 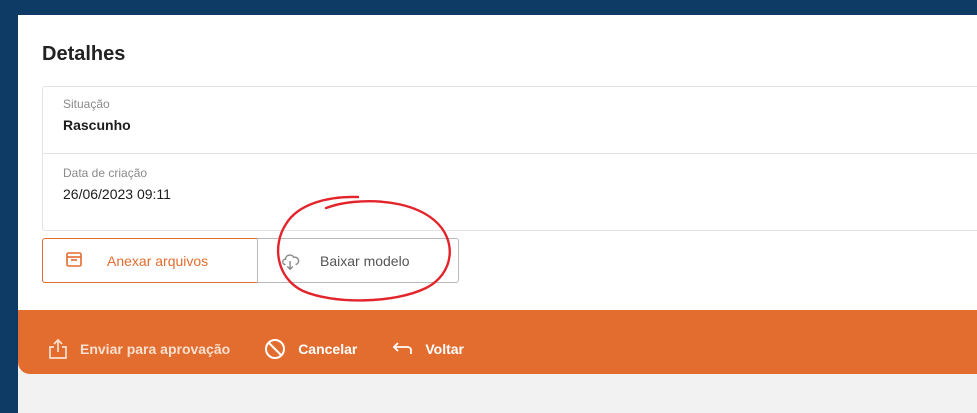 What do you see at coordinates (97, 115) in the screenshot?
I see `field-situacao: Situação Rascunho` at bounding box center [97, 115].